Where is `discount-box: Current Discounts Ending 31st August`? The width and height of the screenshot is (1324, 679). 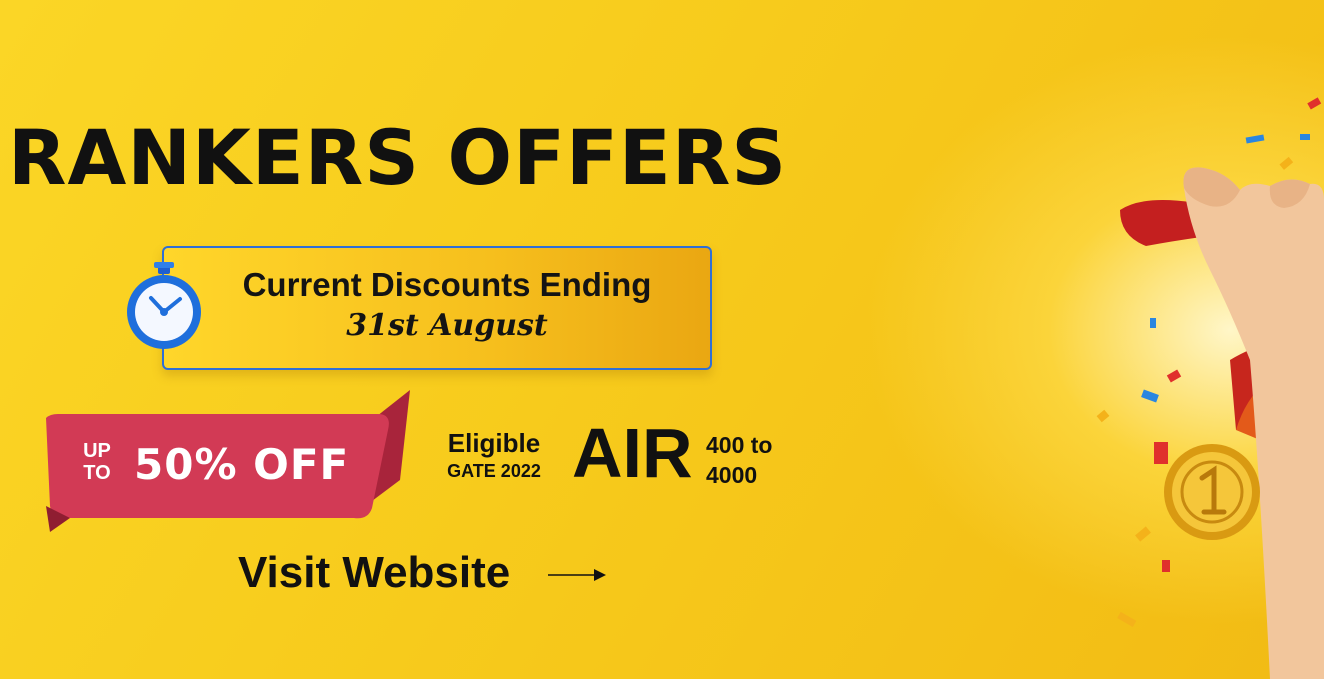 discount-box: Current Discounts Ending 31st August is located at coordinates (437, 308).